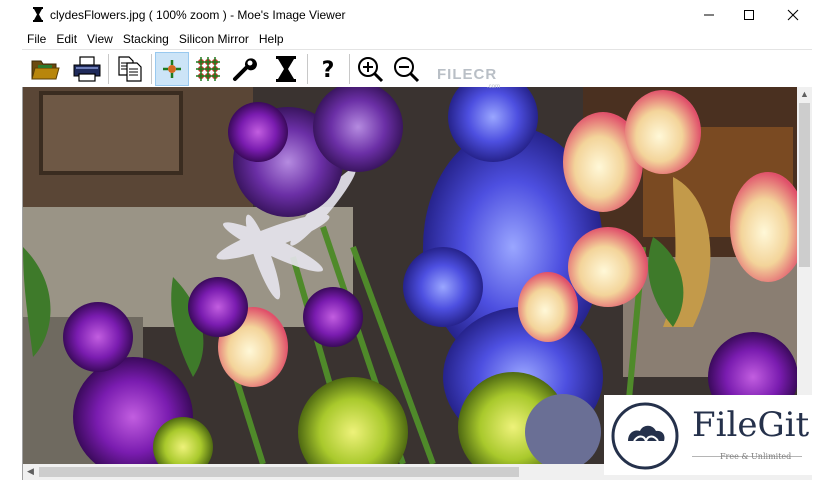 The height and width of the screenshot is (484, 836). I want to click on close-button, so click(793, 15).